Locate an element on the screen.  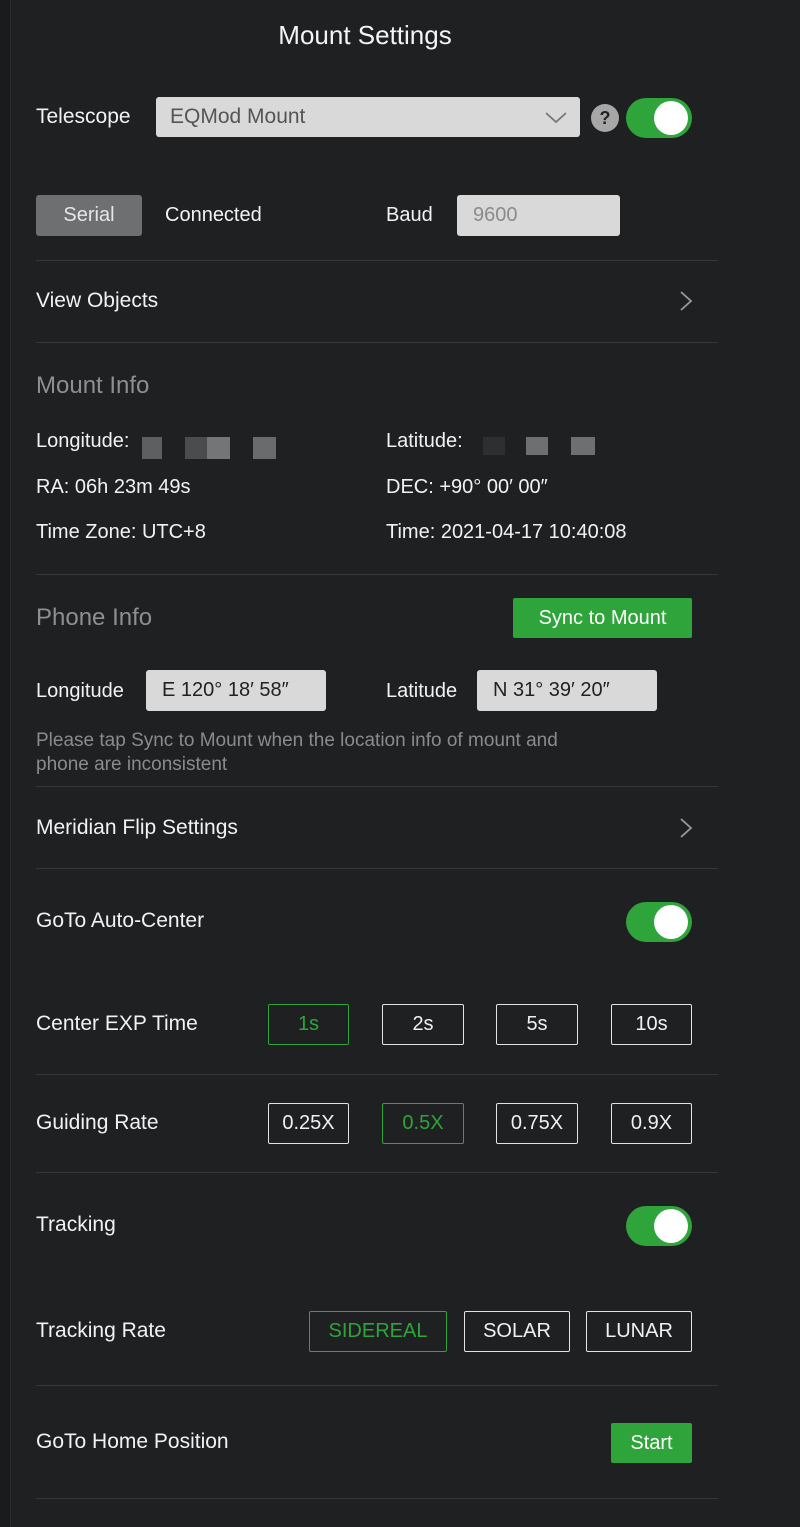
connection-status: Connected is located at coordinates (213, 215).